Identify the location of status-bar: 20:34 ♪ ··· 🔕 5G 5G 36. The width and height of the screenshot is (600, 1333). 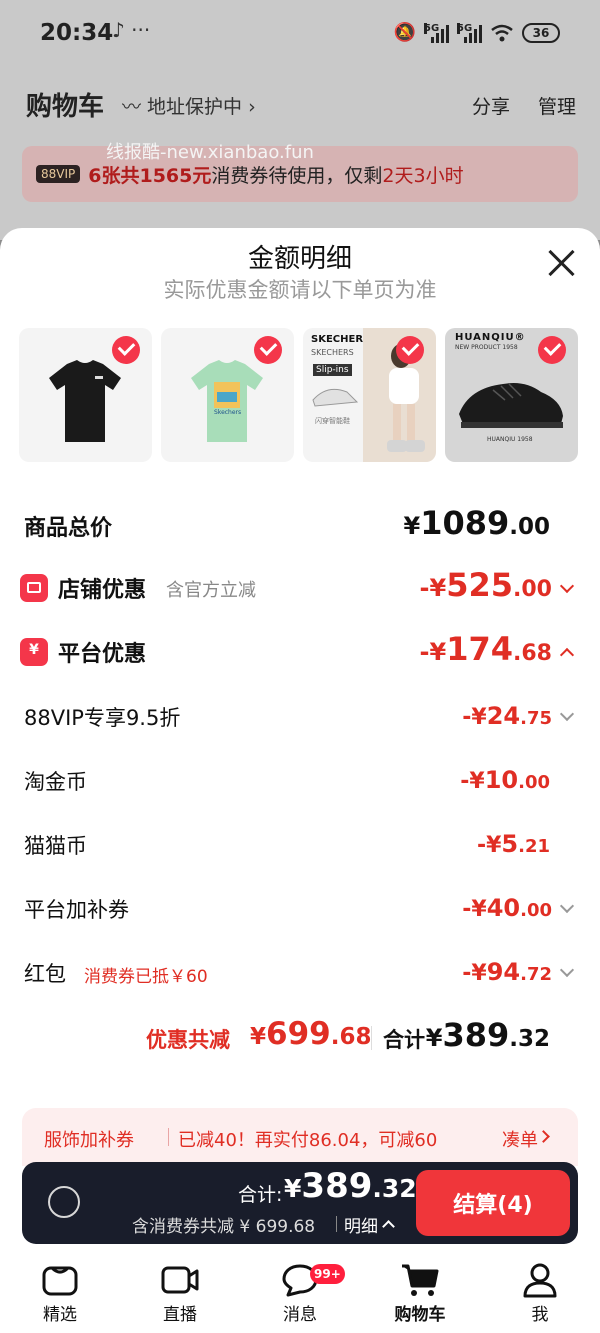
(300, 35).